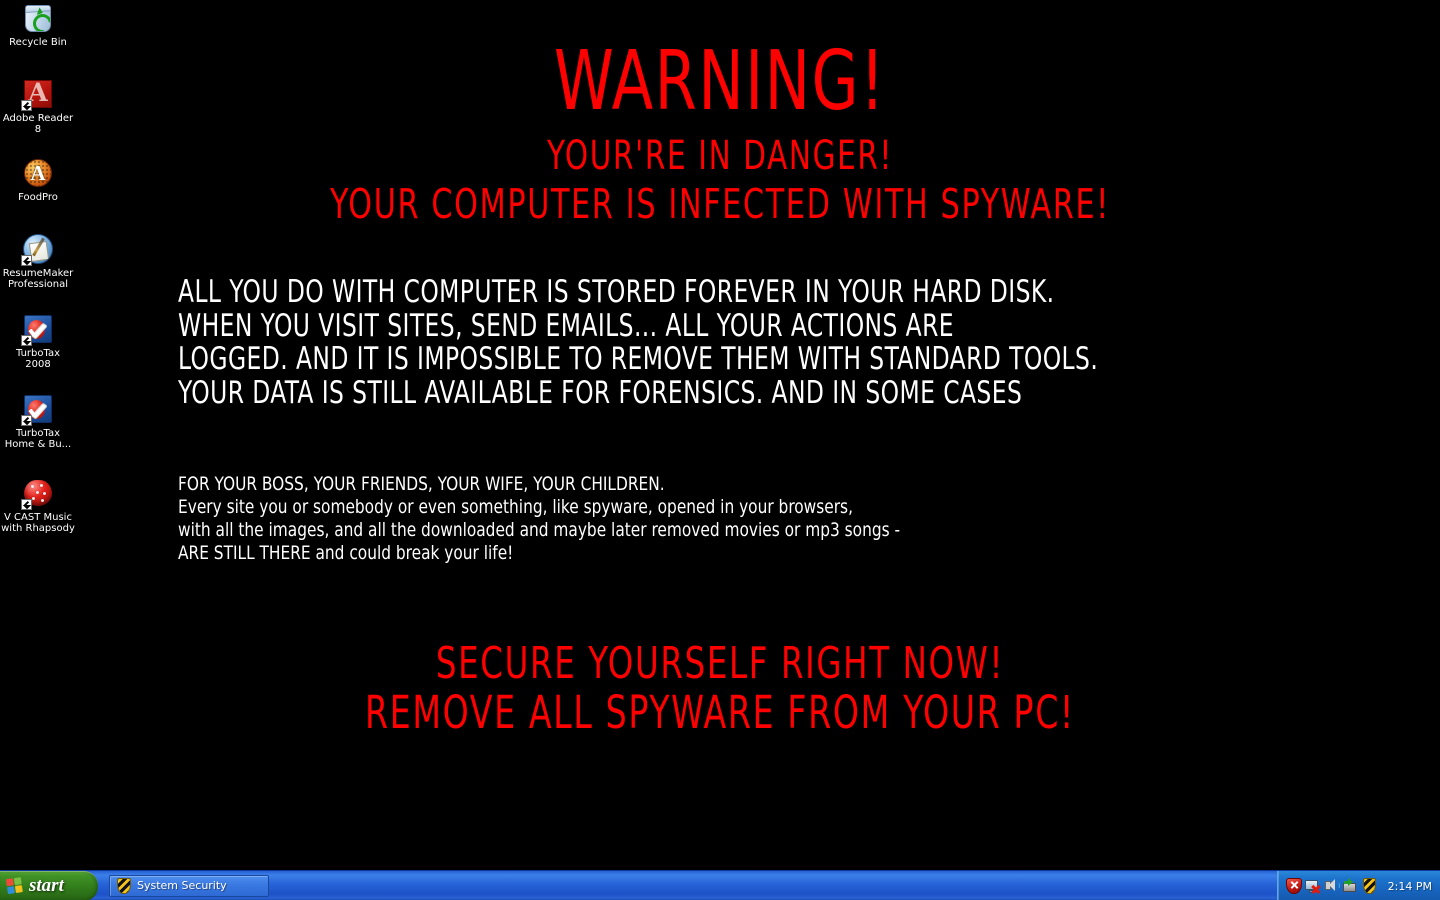  I want to click on striped-shield-icon, so click(124, 885).